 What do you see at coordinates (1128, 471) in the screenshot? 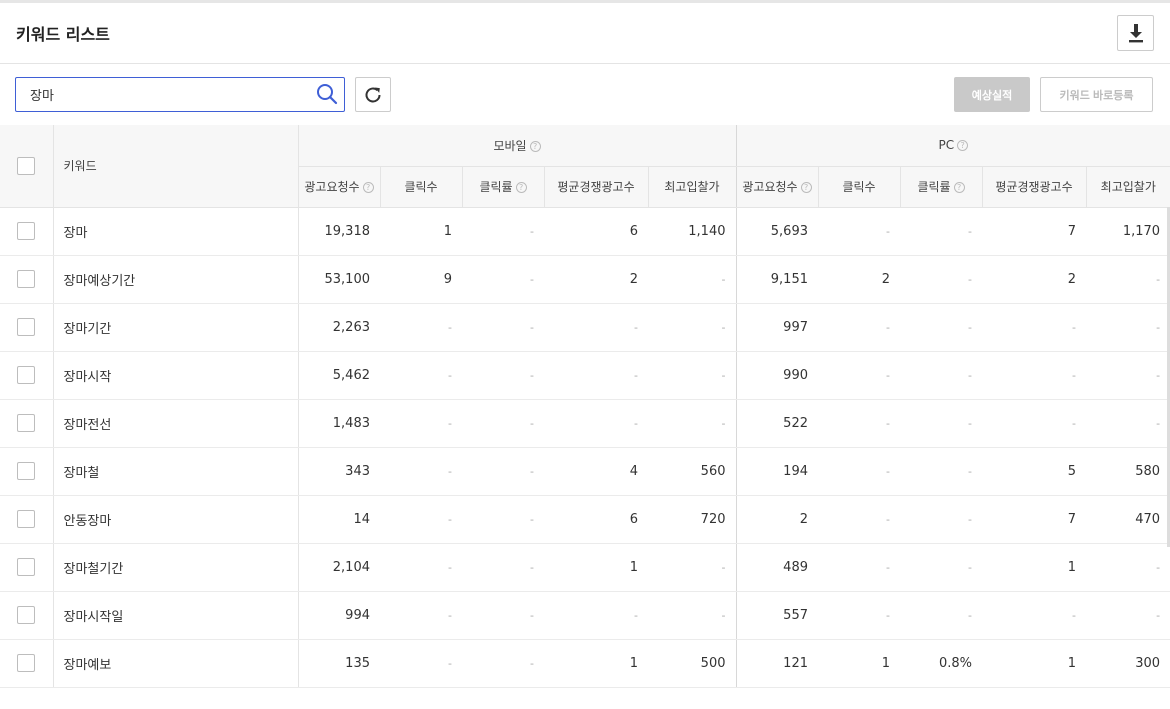
I see `pc-value-cell: 580` at bounding box center [1128, 471].